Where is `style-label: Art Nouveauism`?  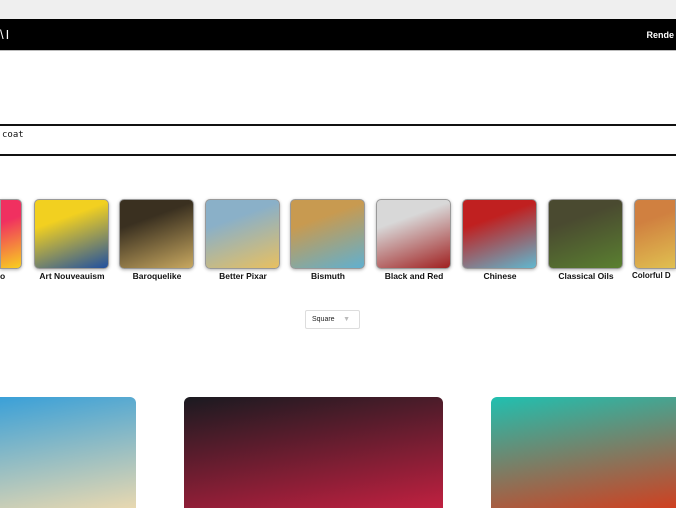 style-label: Art Nouveauism is located at coordinates (72, 276).